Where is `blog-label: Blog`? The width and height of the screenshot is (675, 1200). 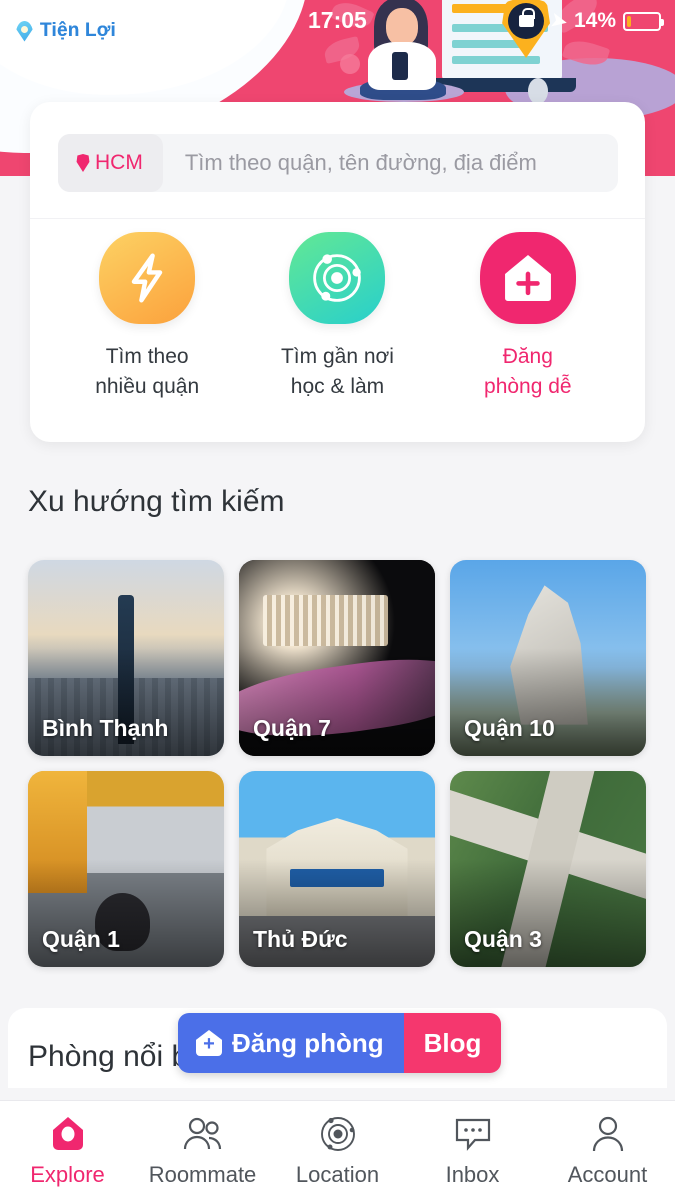
blog-label: Blog is located at coordinates (452, 1042).